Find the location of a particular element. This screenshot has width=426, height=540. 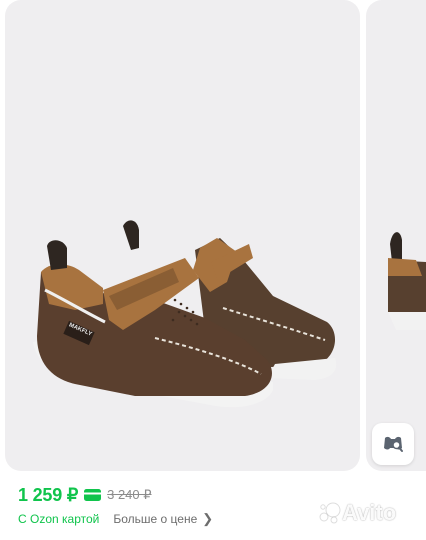

next-product-image is located at coordinates (407, 281).